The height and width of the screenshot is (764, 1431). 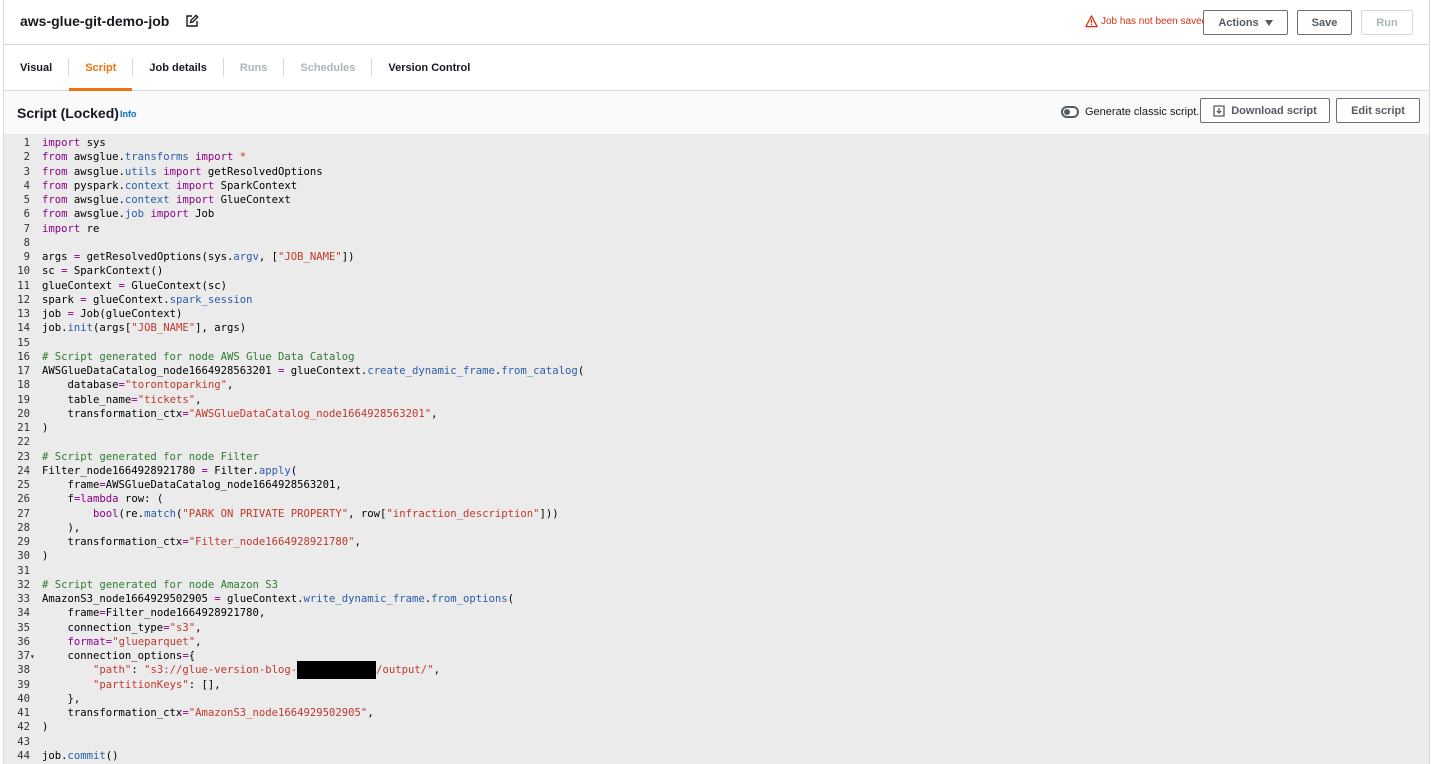 What do you see at coordinates (716, 571) in the screenshot?
I see `code-line: 31` at bounding box center [716, 571].